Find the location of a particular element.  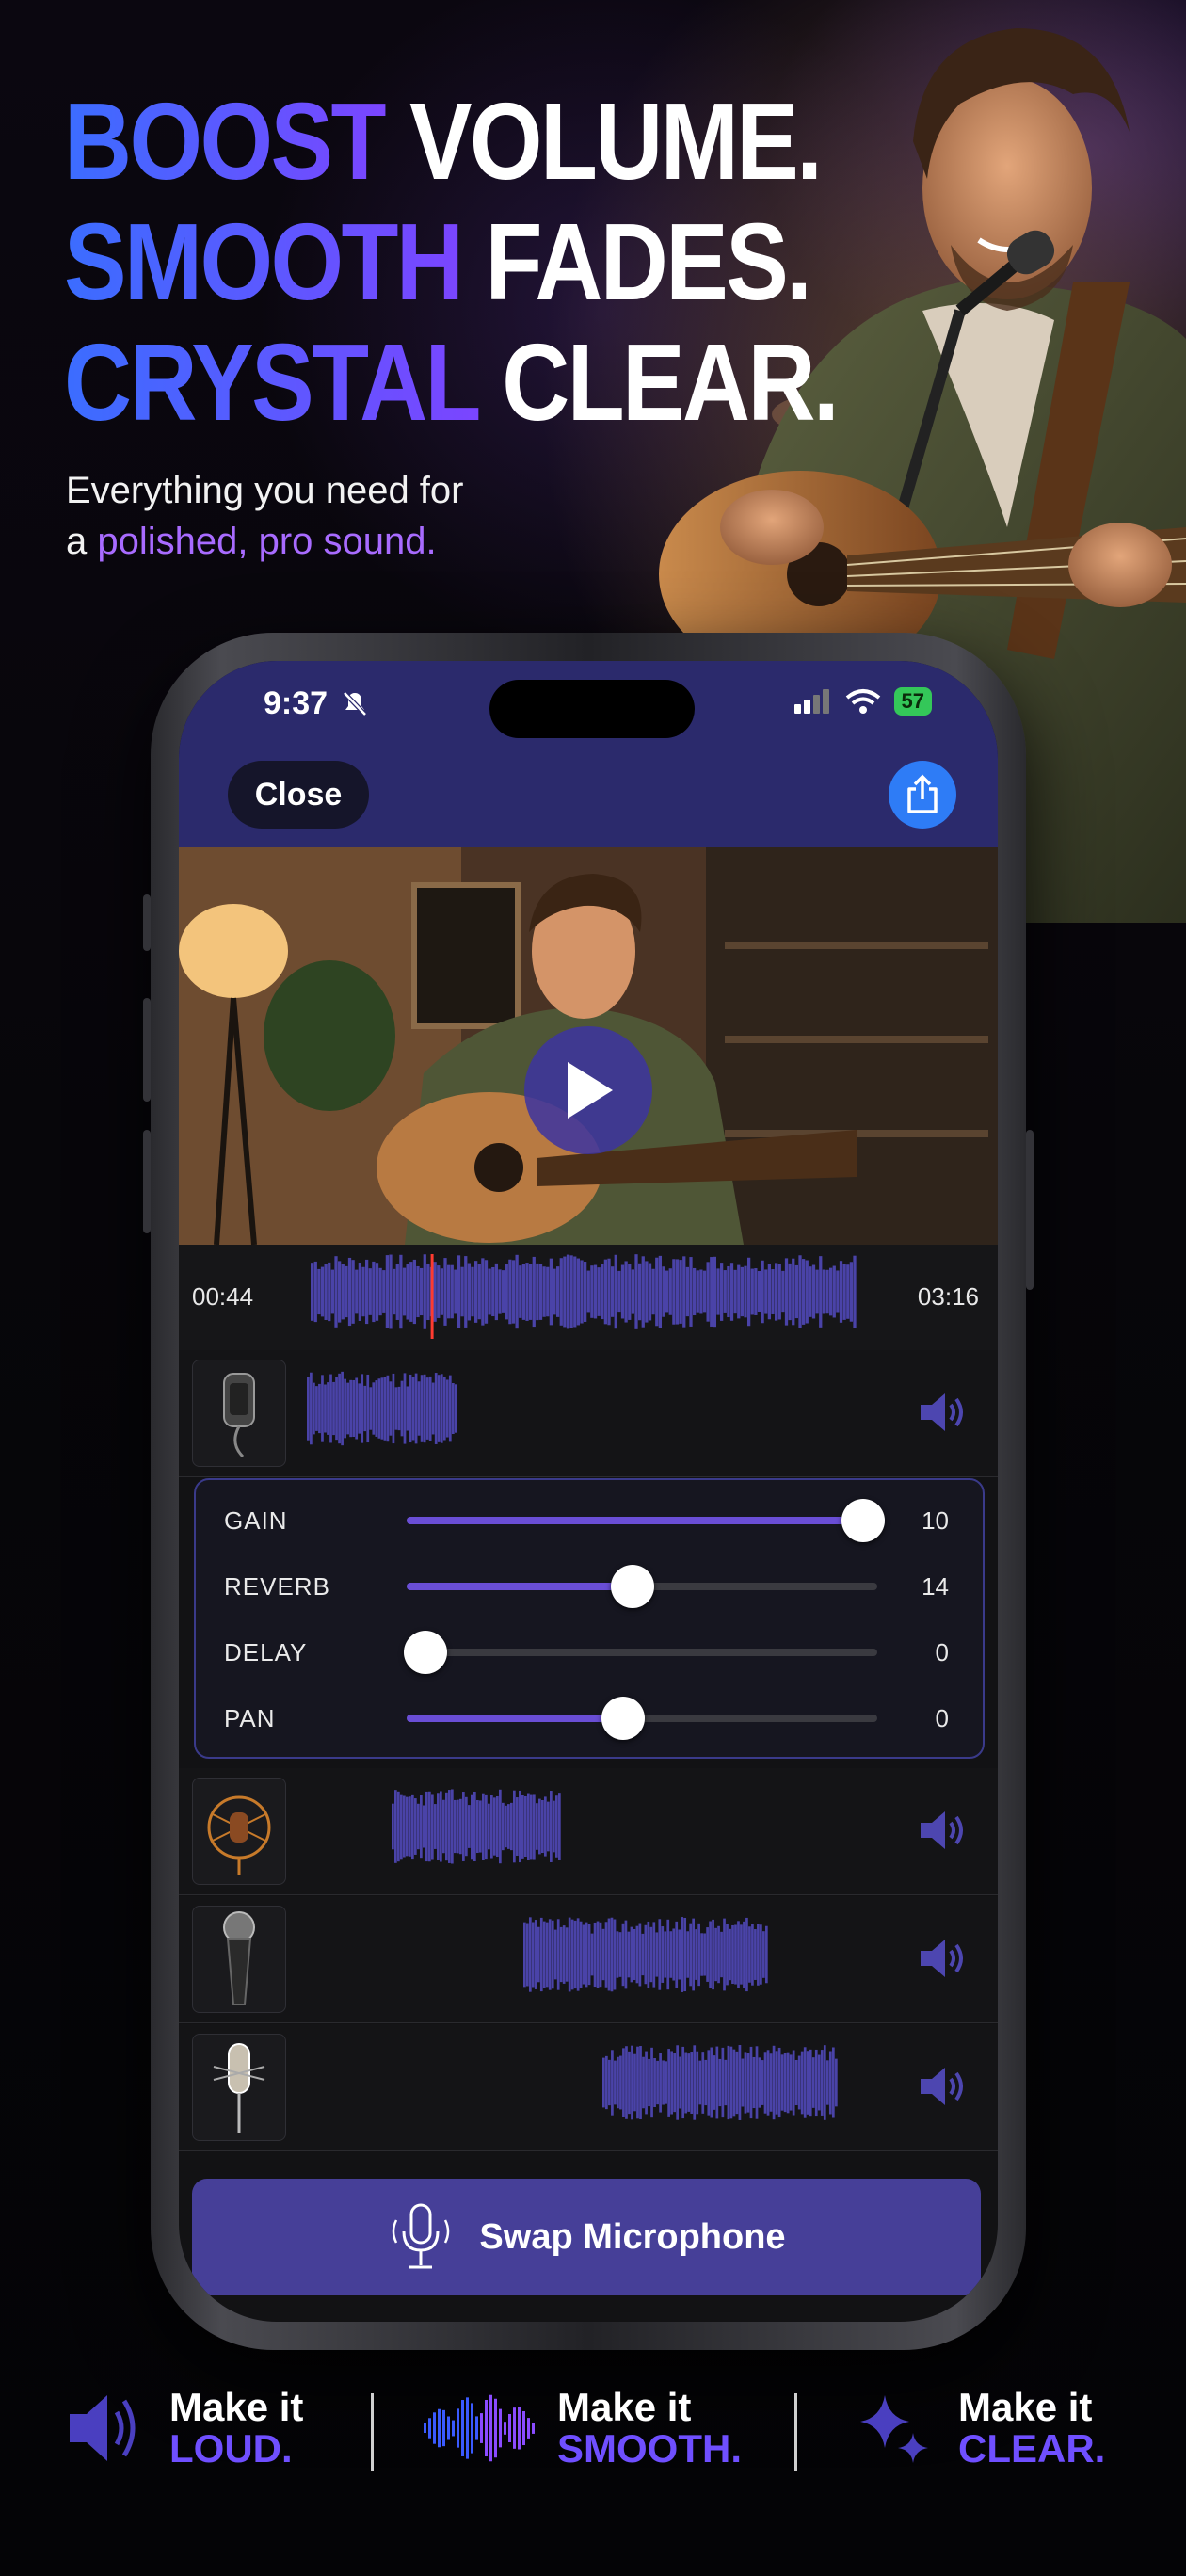

gain-slider is located at coordinates (646, 1520).